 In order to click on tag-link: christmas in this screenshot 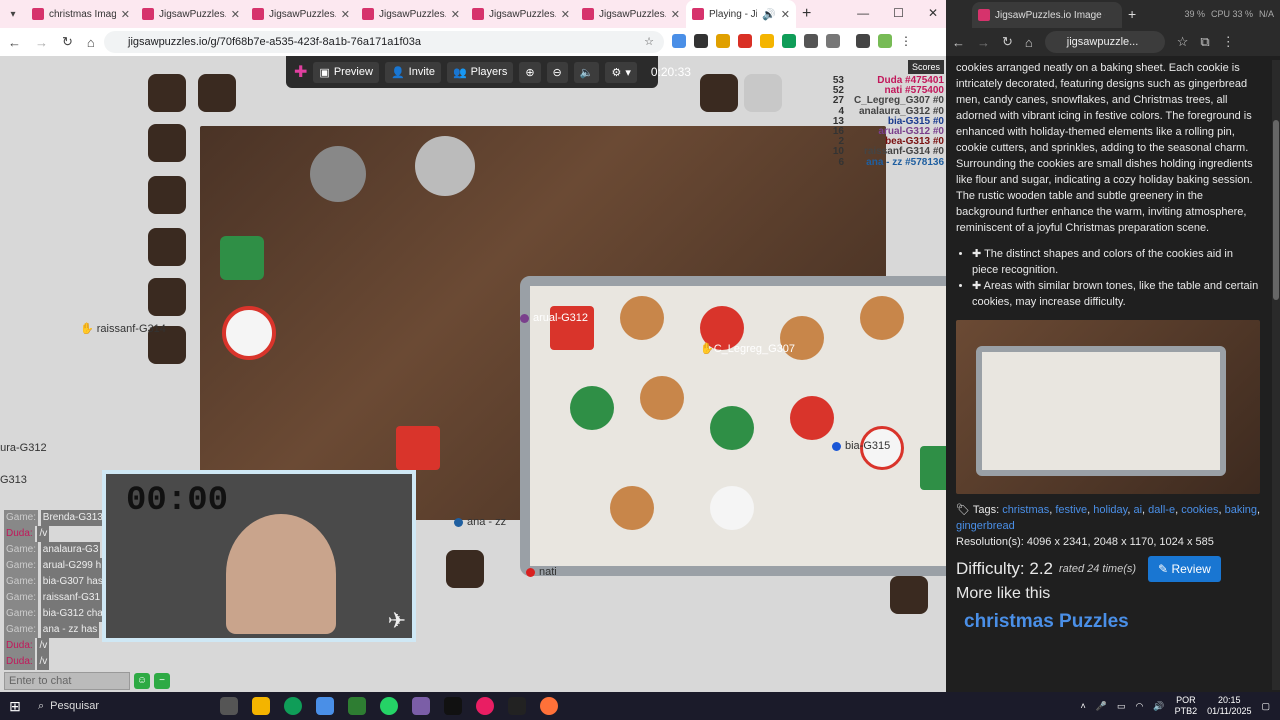, I will do `click(1025, 510)`.